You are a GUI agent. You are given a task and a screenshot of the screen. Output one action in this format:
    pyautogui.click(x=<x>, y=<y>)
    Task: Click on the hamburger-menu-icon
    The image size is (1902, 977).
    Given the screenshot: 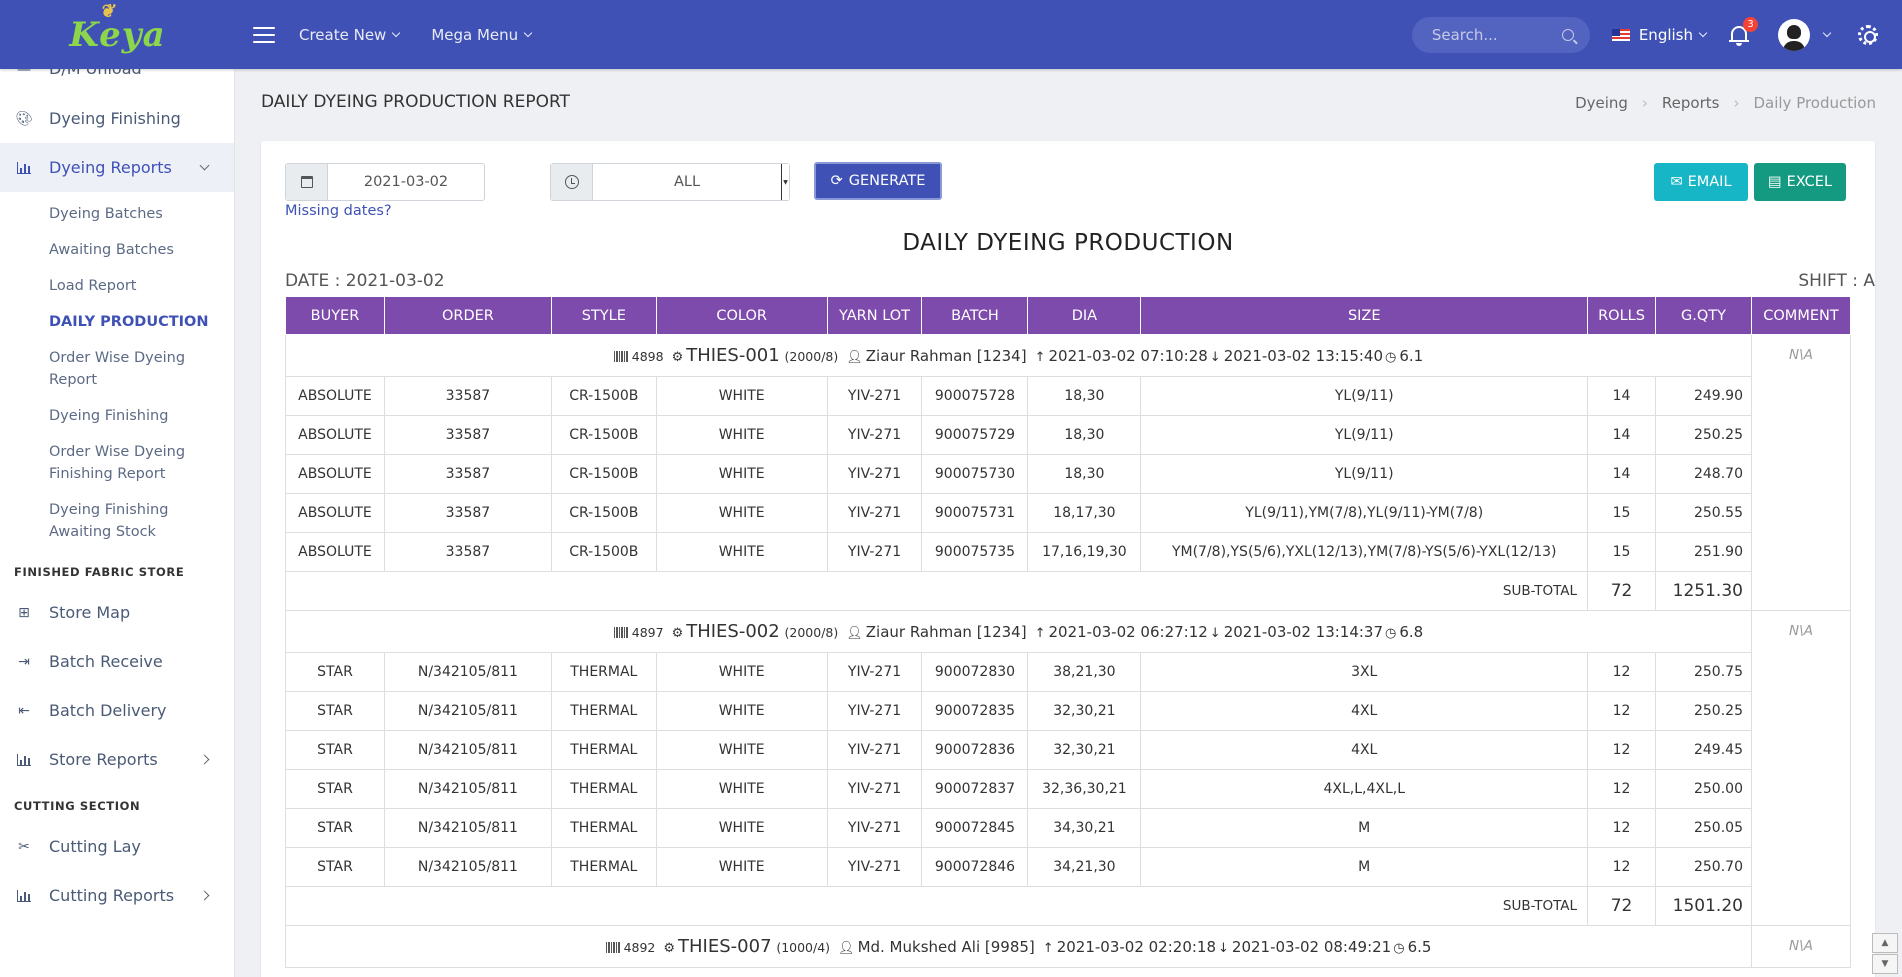 What is the action you would take?
    pyautogui.click(x=264, y=34)
    